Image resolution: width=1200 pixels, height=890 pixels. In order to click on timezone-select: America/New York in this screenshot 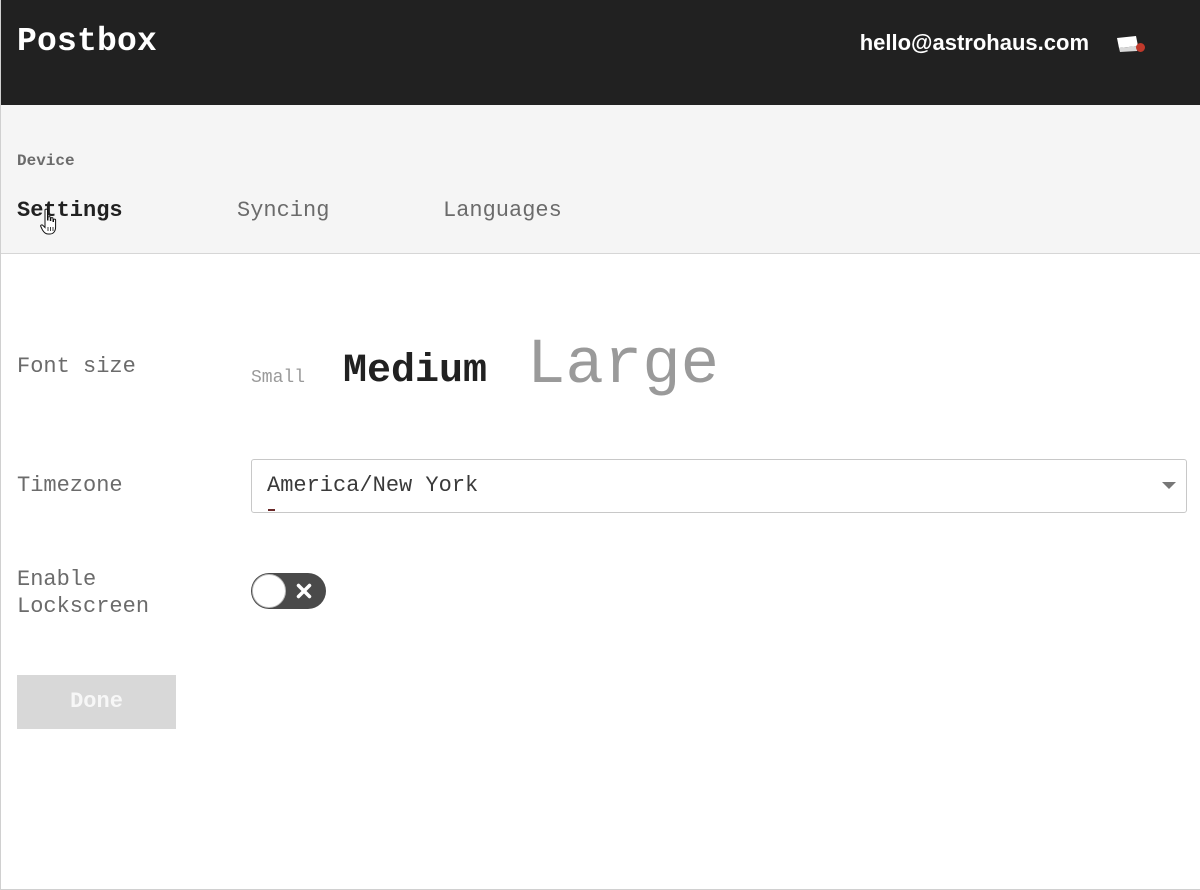, I will do `click(719, 486)`.